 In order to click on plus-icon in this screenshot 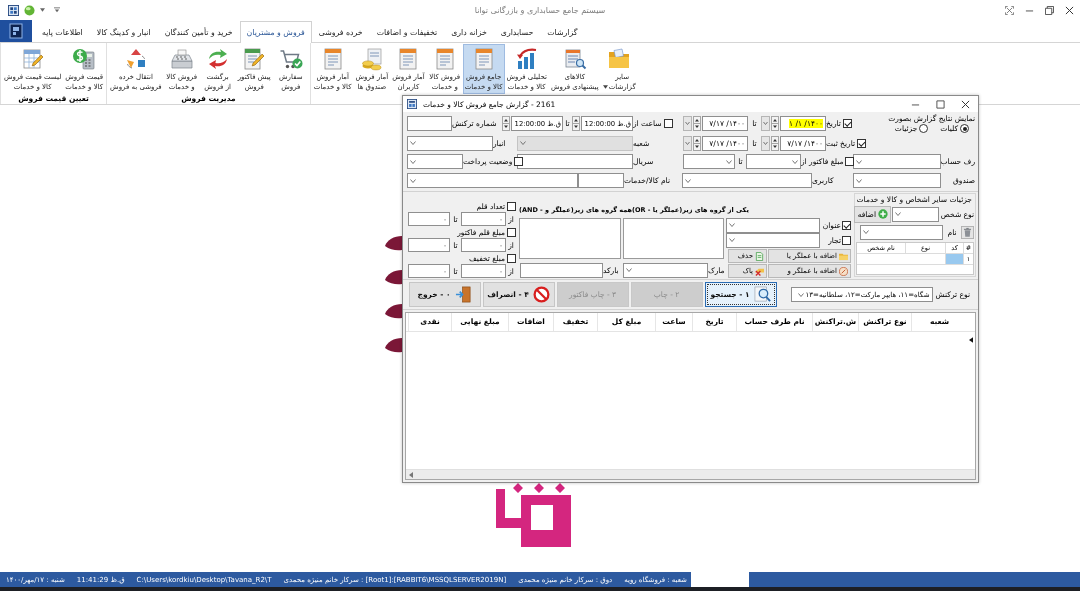, I will do `click(883, 214)`.